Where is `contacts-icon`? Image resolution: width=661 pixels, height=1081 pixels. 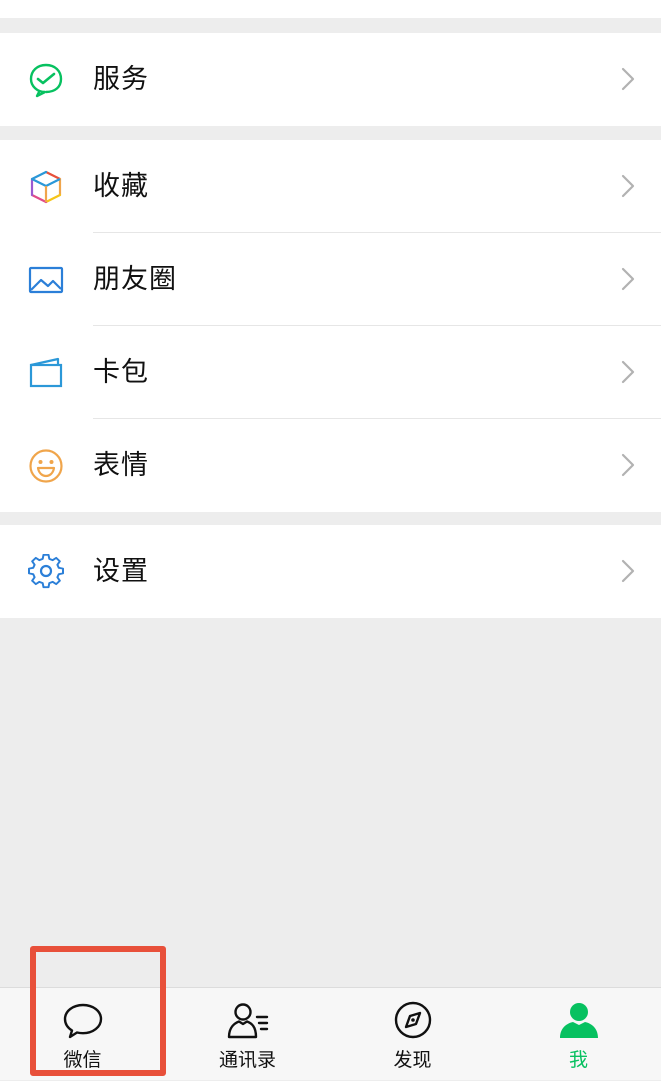 contacts-icon is located at coordinates (247, 1021).